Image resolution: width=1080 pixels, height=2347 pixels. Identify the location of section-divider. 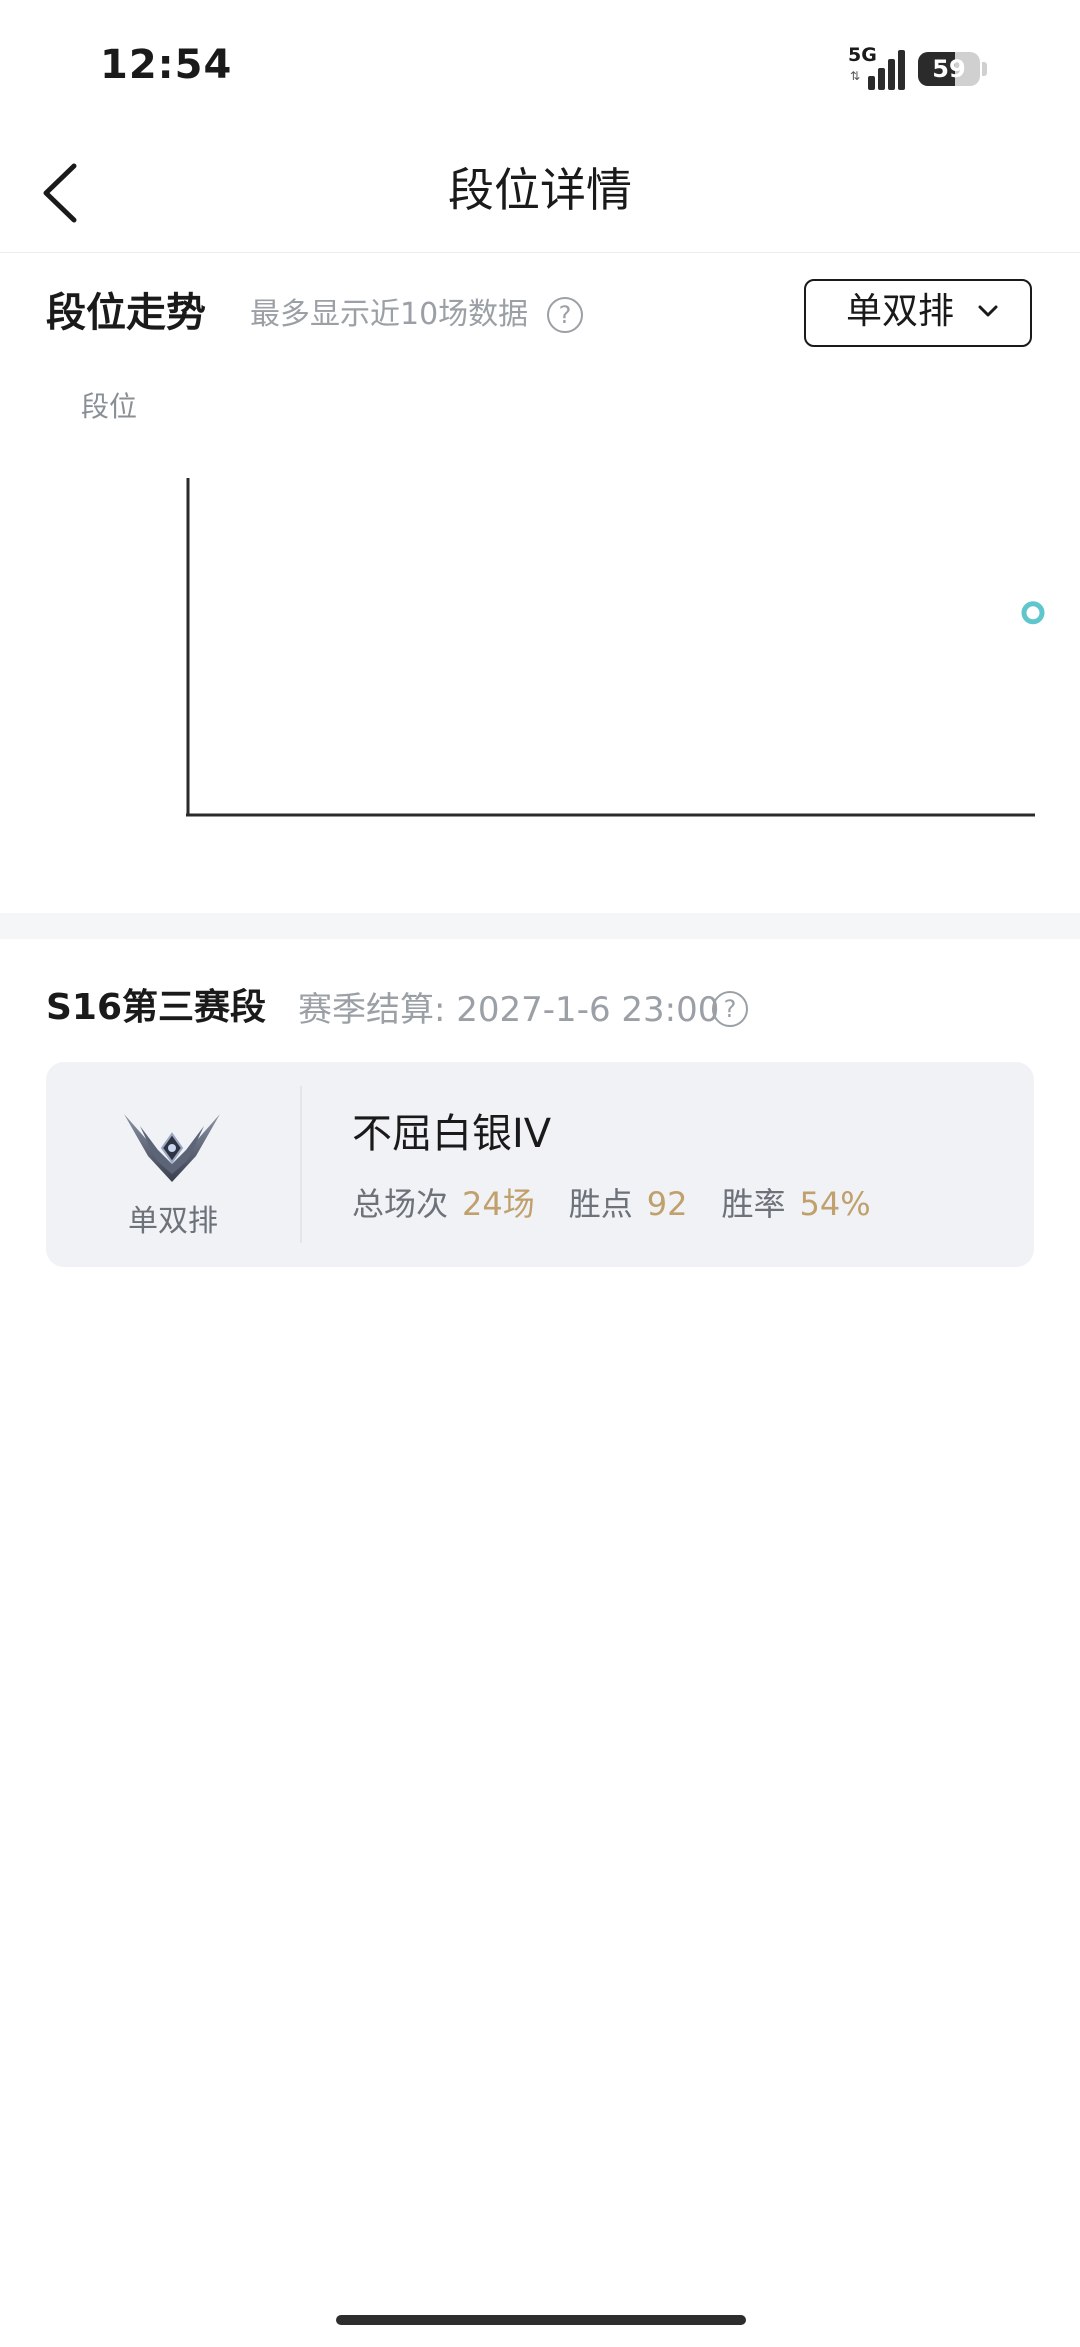
(540, 926).